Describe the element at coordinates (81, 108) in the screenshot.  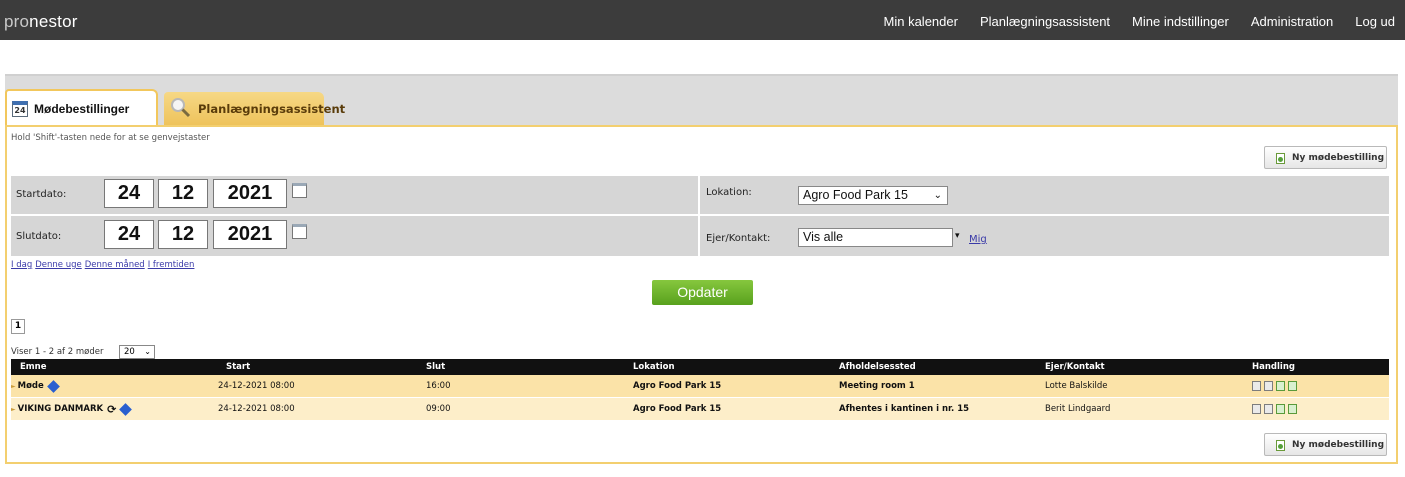
I see `tab-moedebestillinger: 24 Mødebestillinger` at that location.